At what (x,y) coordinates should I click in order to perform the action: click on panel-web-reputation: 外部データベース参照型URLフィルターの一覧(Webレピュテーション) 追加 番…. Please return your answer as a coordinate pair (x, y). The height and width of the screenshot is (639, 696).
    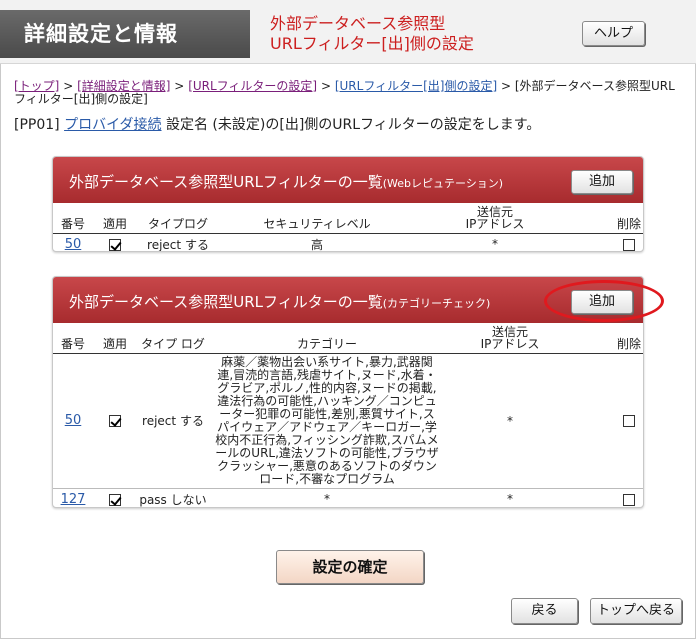
    Looking at the image, I should click on (348, 204).